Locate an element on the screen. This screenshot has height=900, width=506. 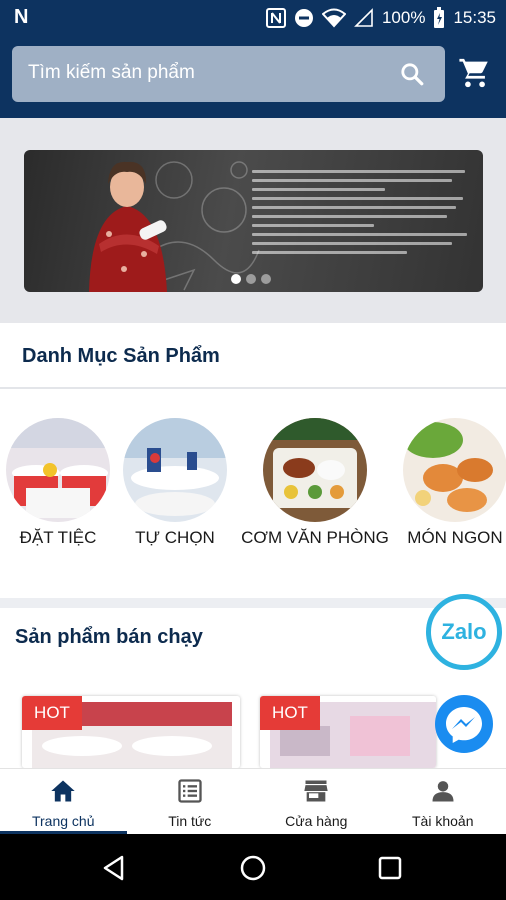
nav-item-account: Tài khoản is located at coordinates (443, 801).